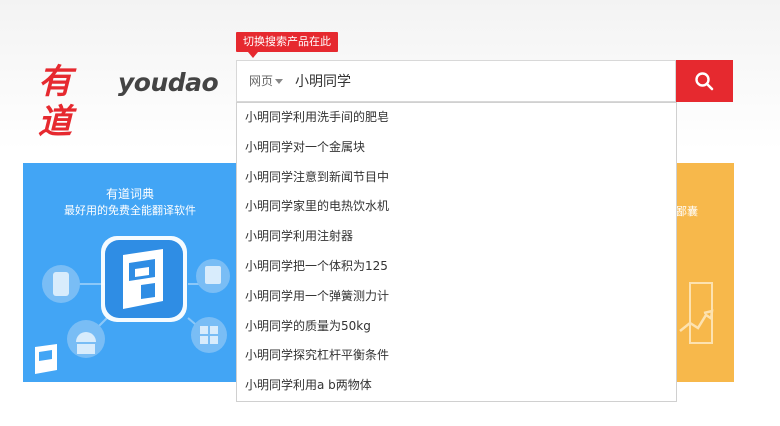  What do you see at coordinates (261, 81) in the screenshot?
I see `search-scope-label: 网页` at bounding box center [261, 81].